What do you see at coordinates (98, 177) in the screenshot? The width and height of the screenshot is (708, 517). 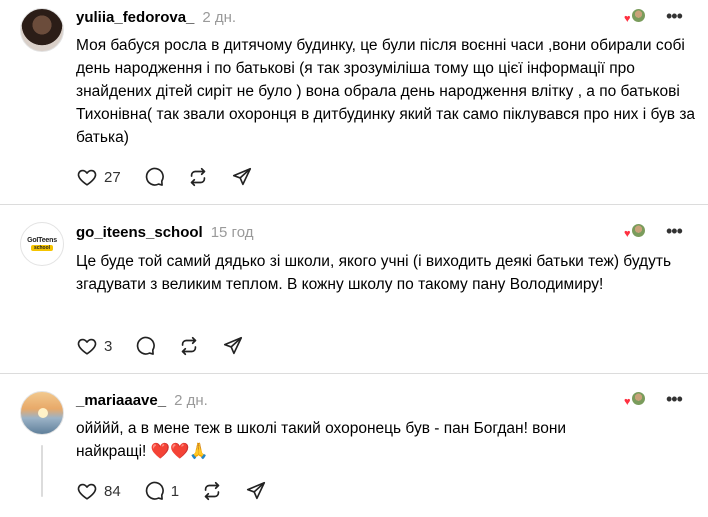 I see `like-button: 27` at bounding box center [98, 177].